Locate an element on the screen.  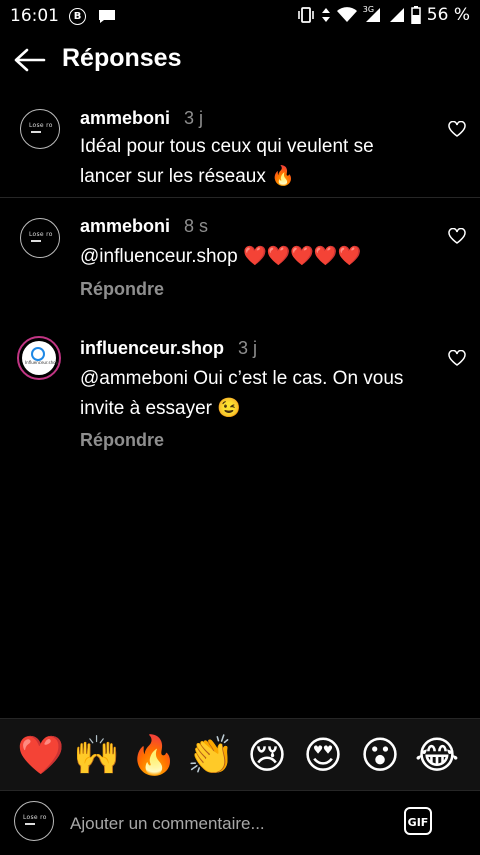
avatar-mark is located at coordinates (38, 354).